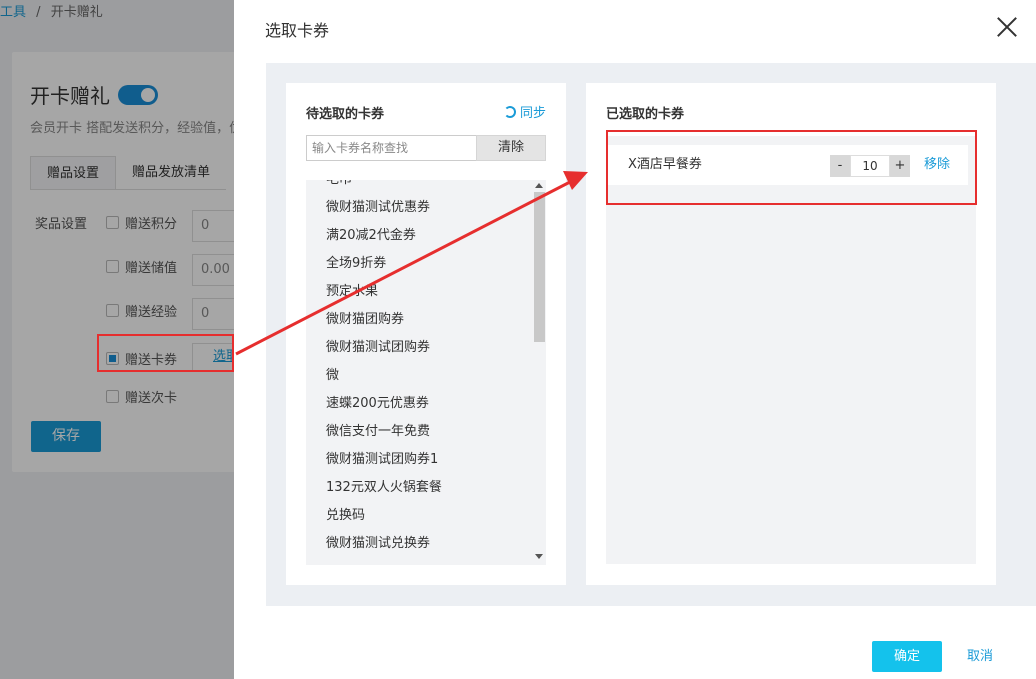  What do you see at coordinates (426, 292) in the screenshot?
I see `list-item: 预定水果` at bounding box center [426, 292].